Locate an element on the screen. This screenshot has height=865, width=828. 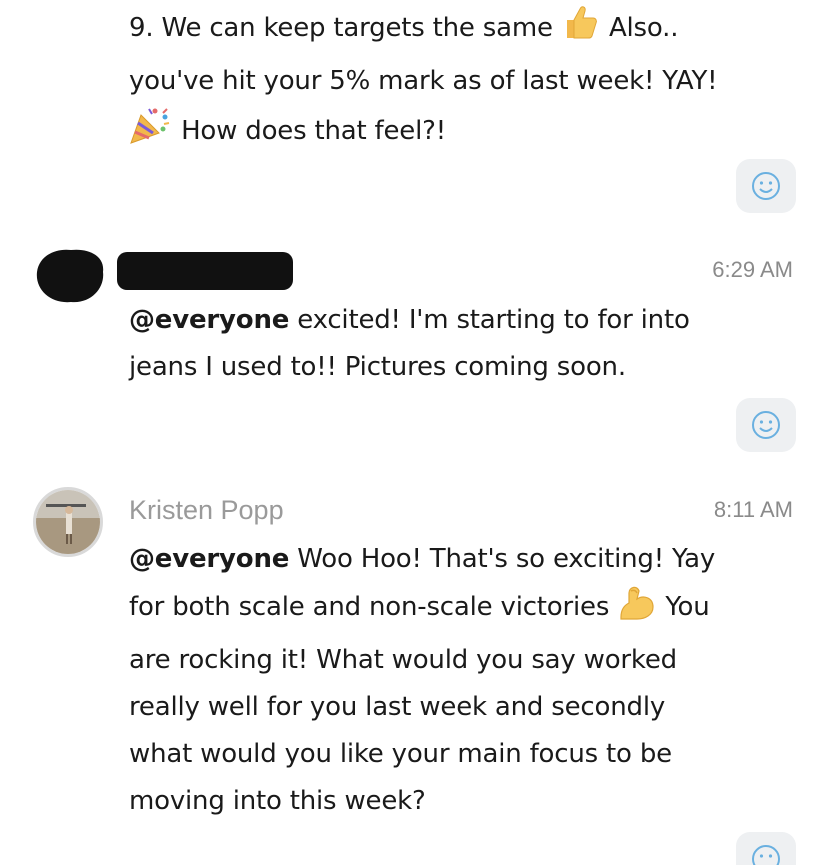
sender-name-redacted is located at coordinates (205, 271).